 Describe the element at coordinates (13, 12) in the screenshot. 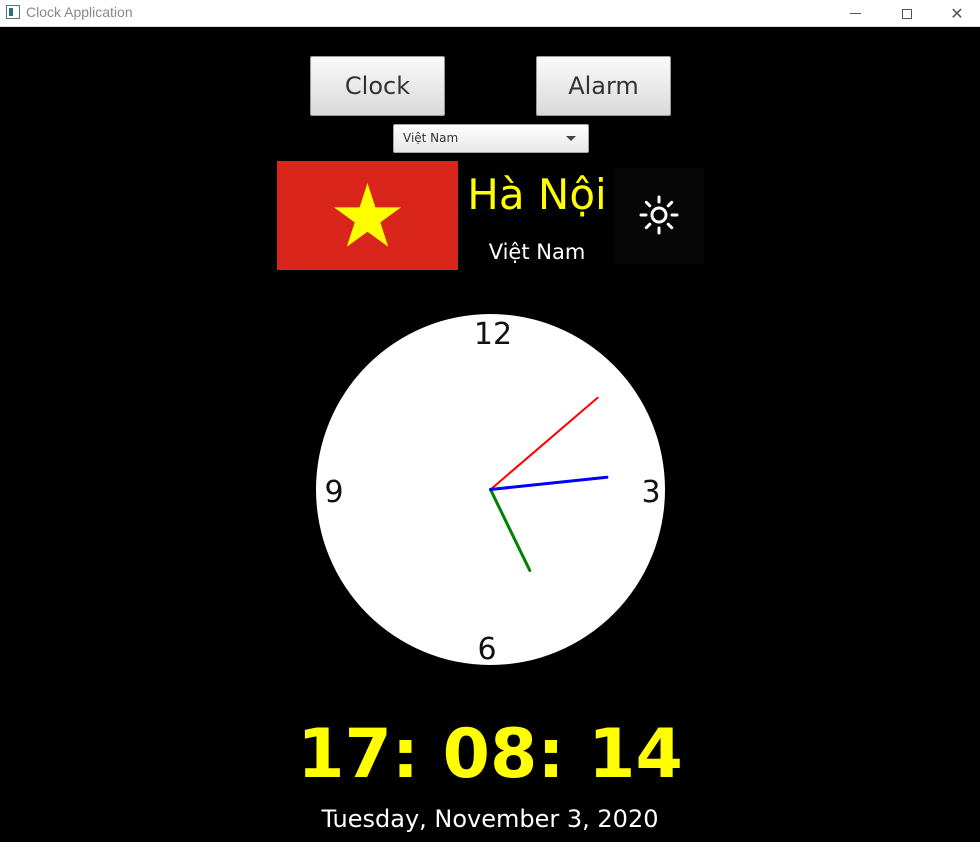

I see `app-icon` at that location.